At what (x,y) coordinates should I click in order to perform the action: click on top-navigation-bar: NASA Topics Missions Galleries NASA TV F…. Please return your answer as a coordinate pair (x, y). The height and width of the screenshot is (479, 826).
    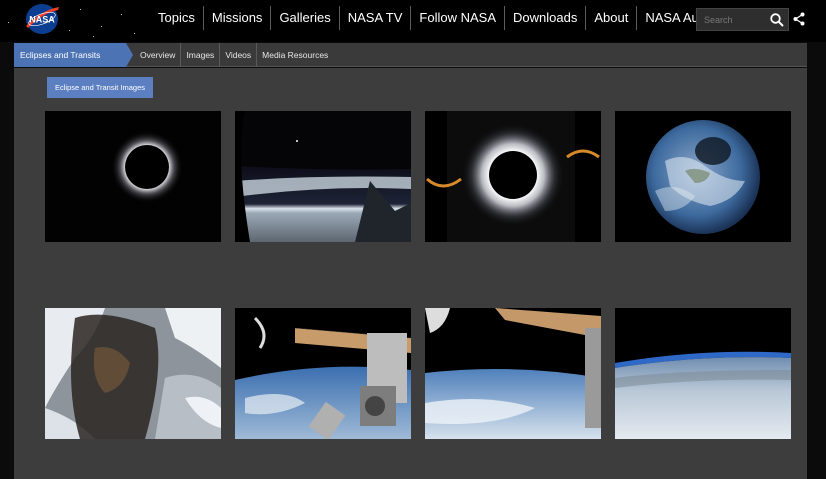
    Looking at the image, I should click on (413, 21).